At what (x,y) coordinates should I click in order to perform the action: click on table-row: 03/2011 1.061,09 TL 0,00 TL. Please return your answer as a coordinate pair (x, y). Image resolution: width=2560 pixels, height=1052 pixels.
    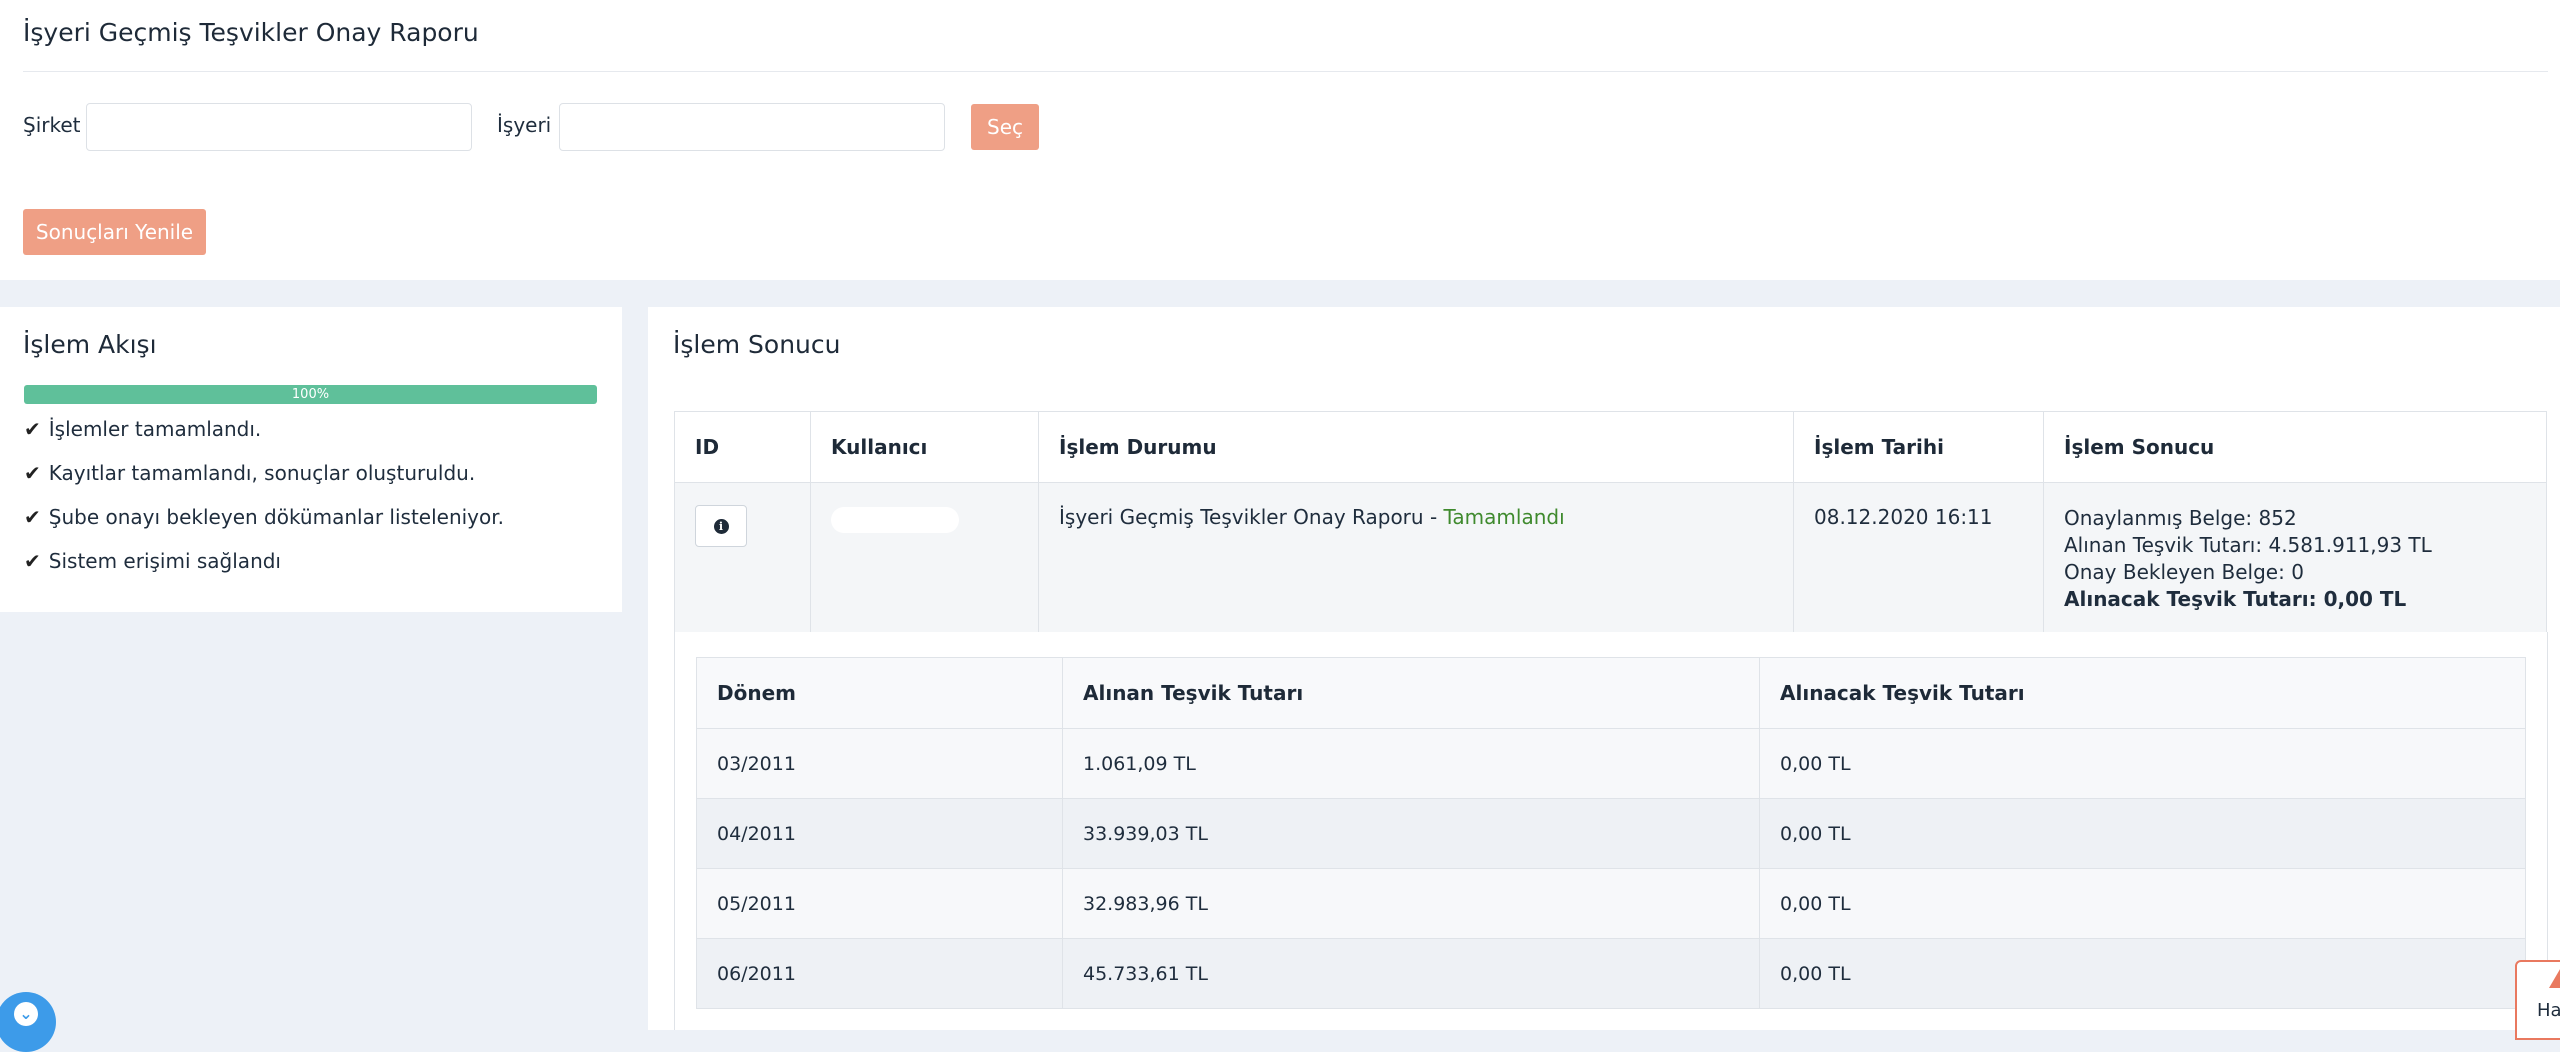
    Looking at the image, I should click on (1611, 763).